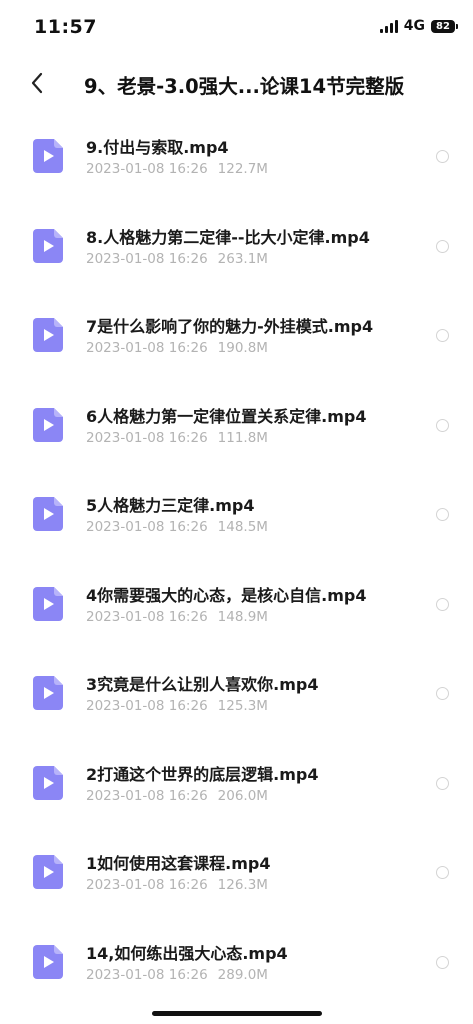 The width and height of the screenshot is (473, 1024). I want to click on page-title: 9、老景-3.0强大...论课14节完整版, so click(244, 86).